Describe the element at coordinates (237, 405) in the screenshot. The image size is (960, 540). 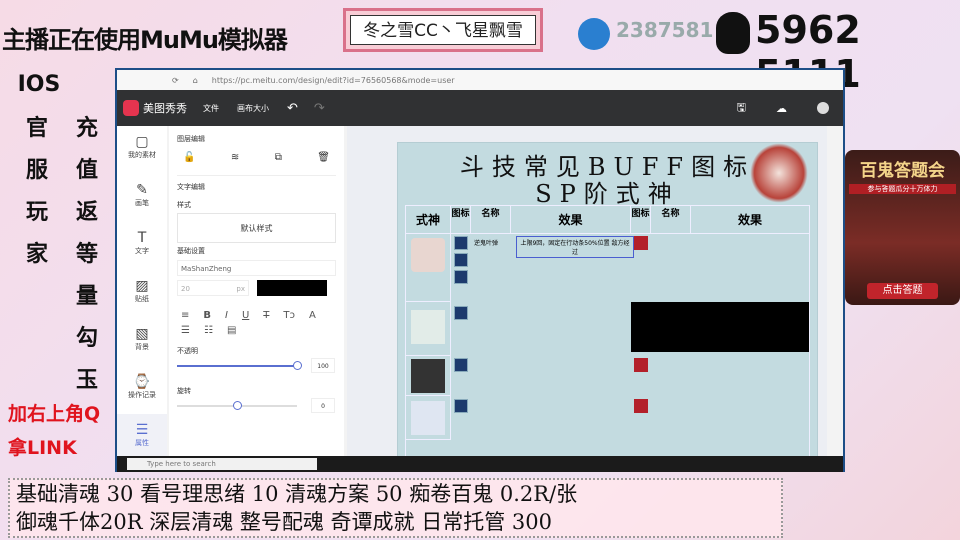
I see `rotate-handle` at that location.